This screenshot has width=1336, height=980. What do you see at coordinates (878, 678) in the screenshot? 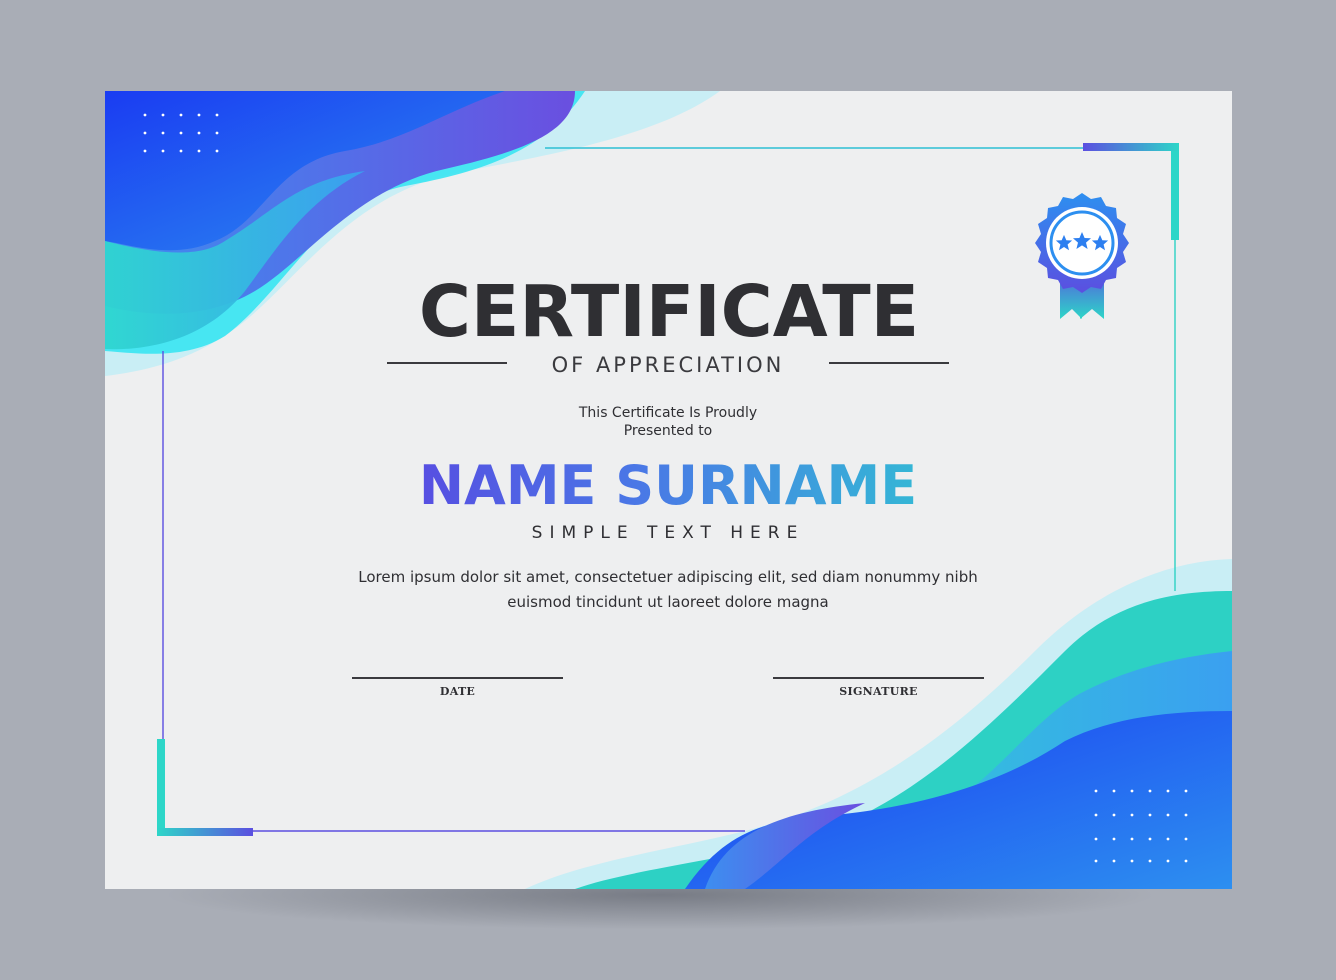
I see `signature-line` at bounding box center [878, 678].